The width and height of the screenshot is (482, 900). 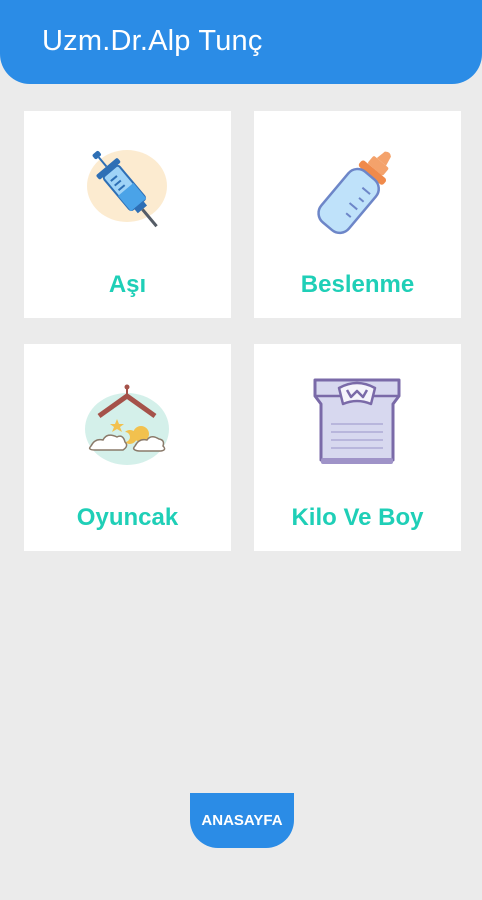 I want to click on toy-house-icon, so click(x=127, y=424).